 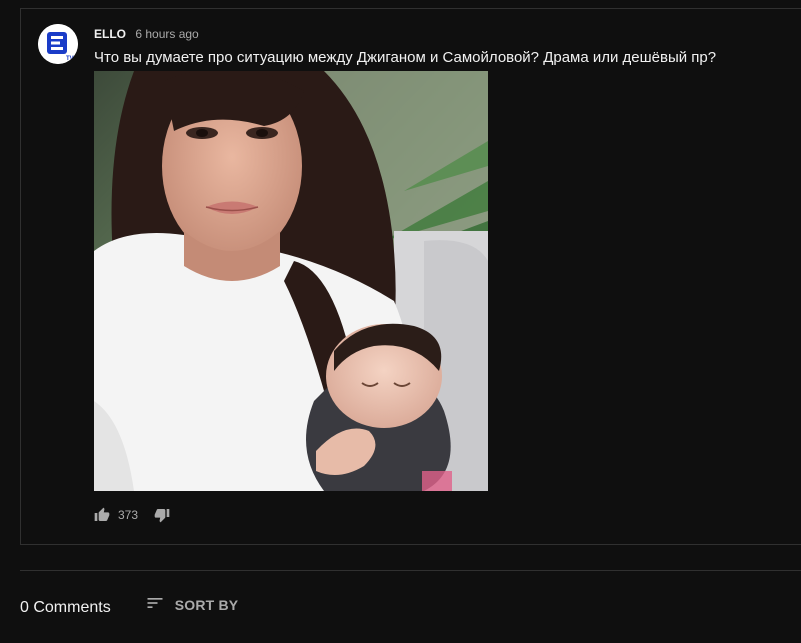 I want to click on section-divider, so click(x=410, y=570).